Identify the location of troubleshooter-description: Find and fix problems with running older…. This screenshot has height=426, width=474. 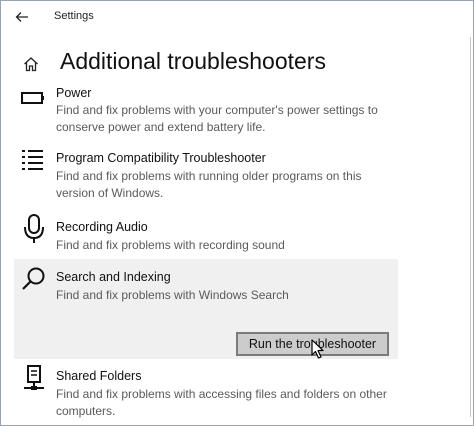
(209, 184).